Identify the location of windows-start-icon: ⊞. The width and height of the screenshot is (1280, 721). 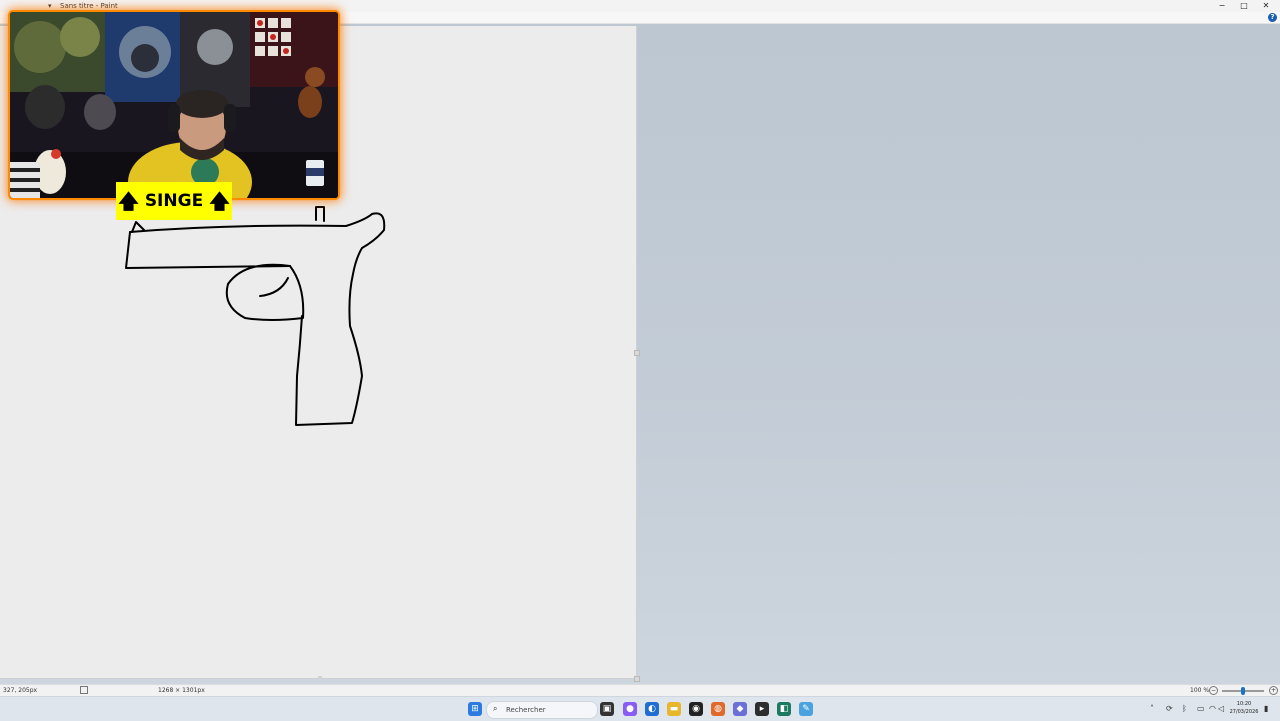
(475, 709).